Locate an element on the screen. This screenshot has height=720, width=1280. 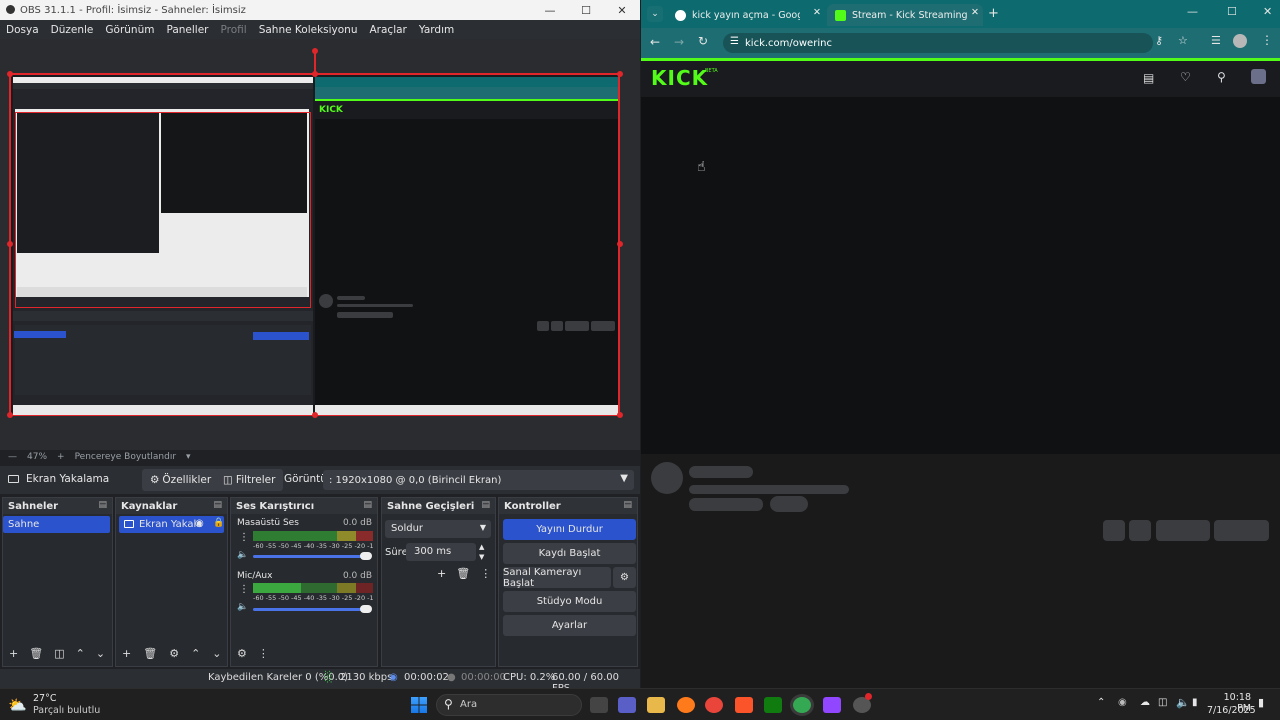
weather-temp: 27°C is located at coordinates (44, 698).